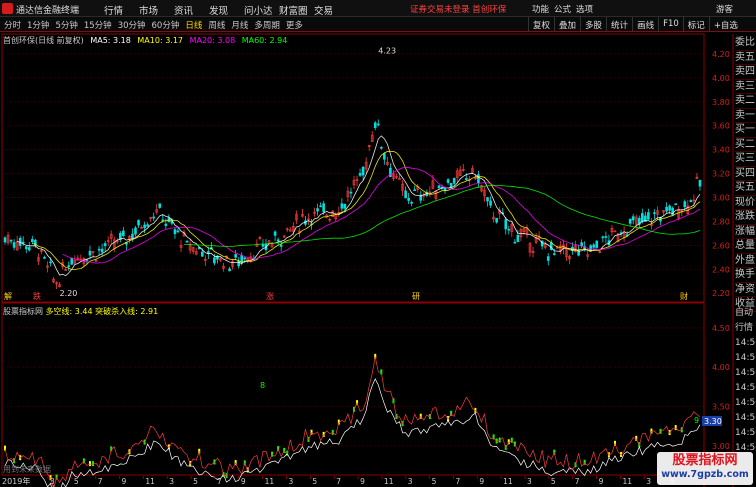 The height and width of the screenshot is (487, 756). I want to click on tab-daily: 日线, so click(193, 25).